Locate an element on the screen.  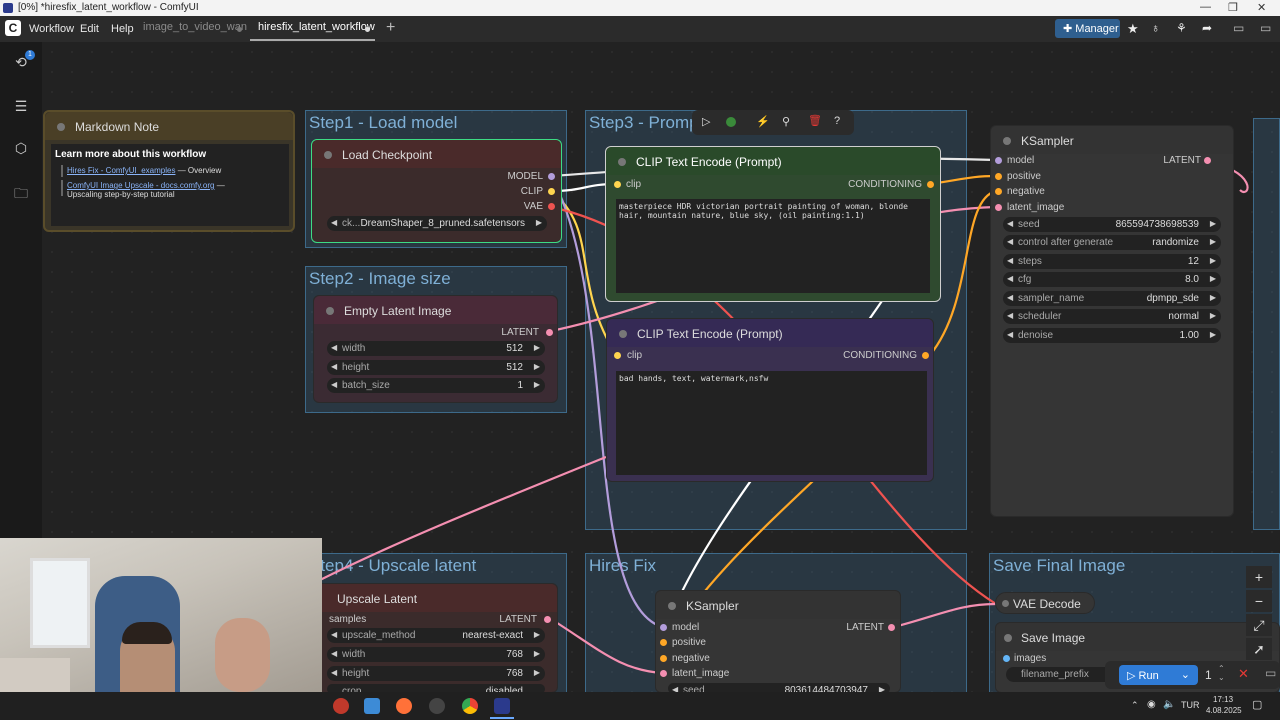
ksampler-header: KSampler is located at coordinates (1112, 140).